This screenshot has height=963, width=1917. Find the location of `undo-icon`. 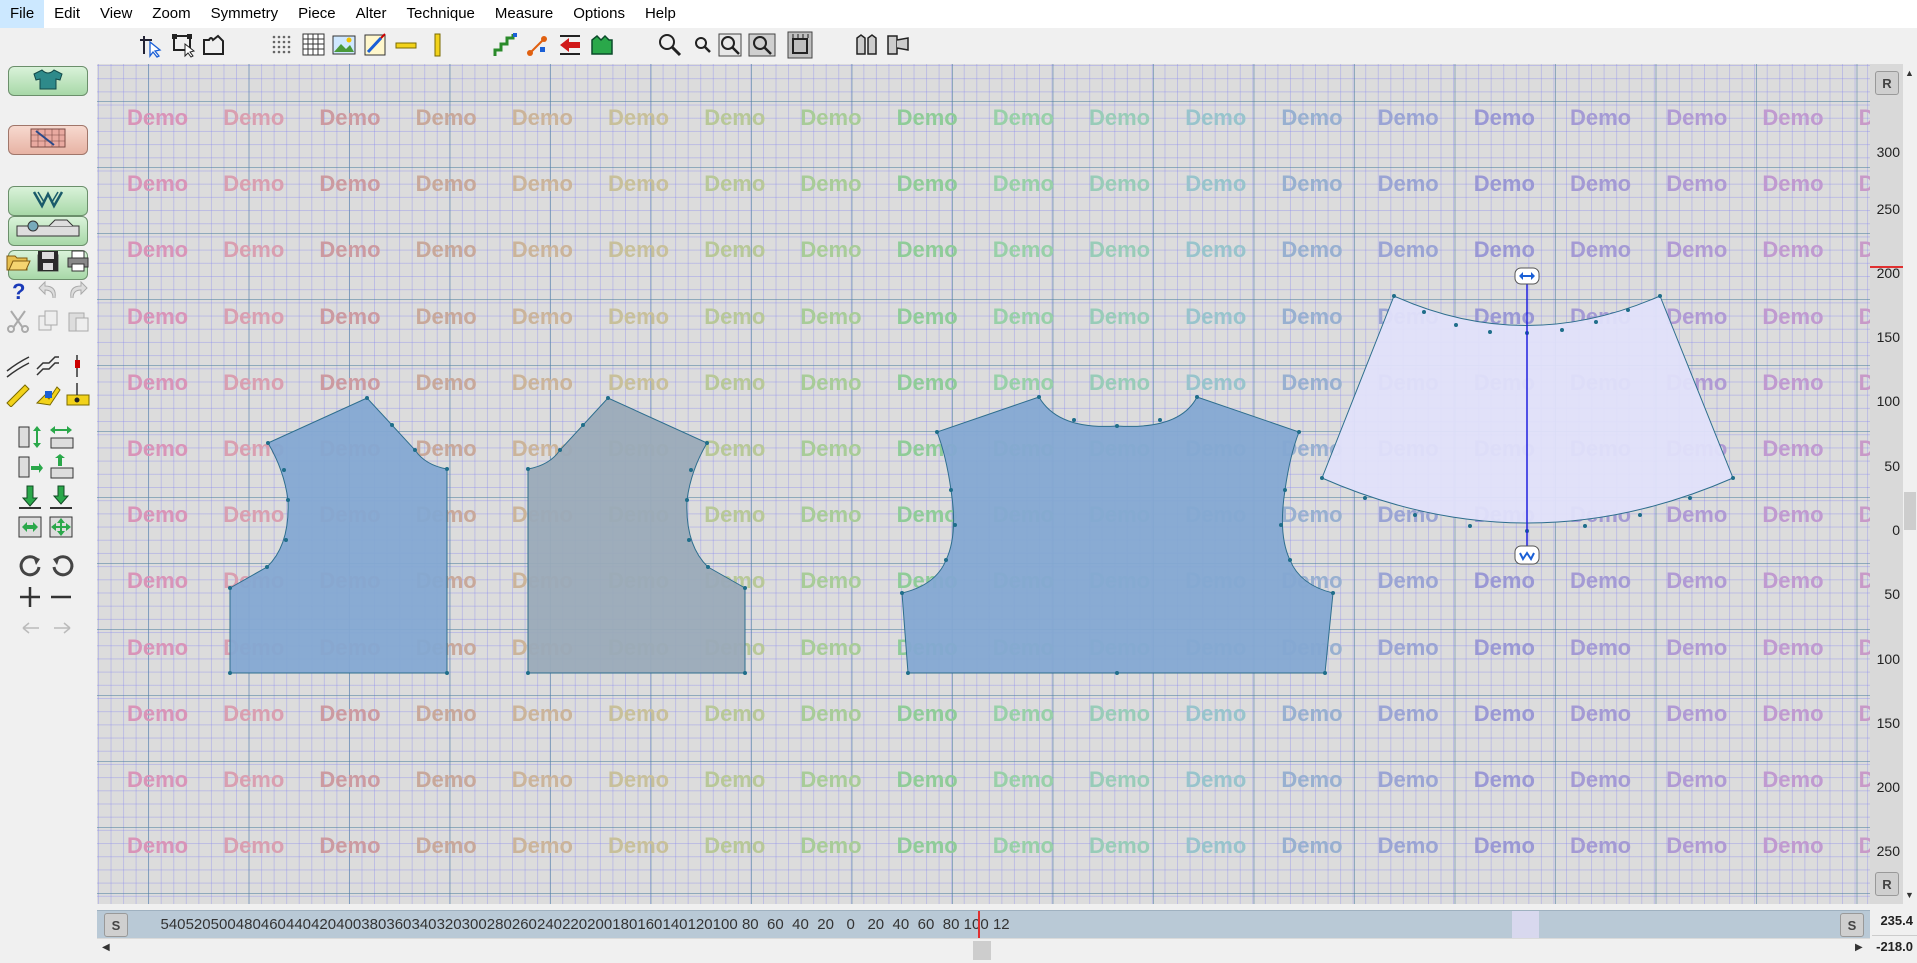

undo-icon is located at coordinates (48, 291).